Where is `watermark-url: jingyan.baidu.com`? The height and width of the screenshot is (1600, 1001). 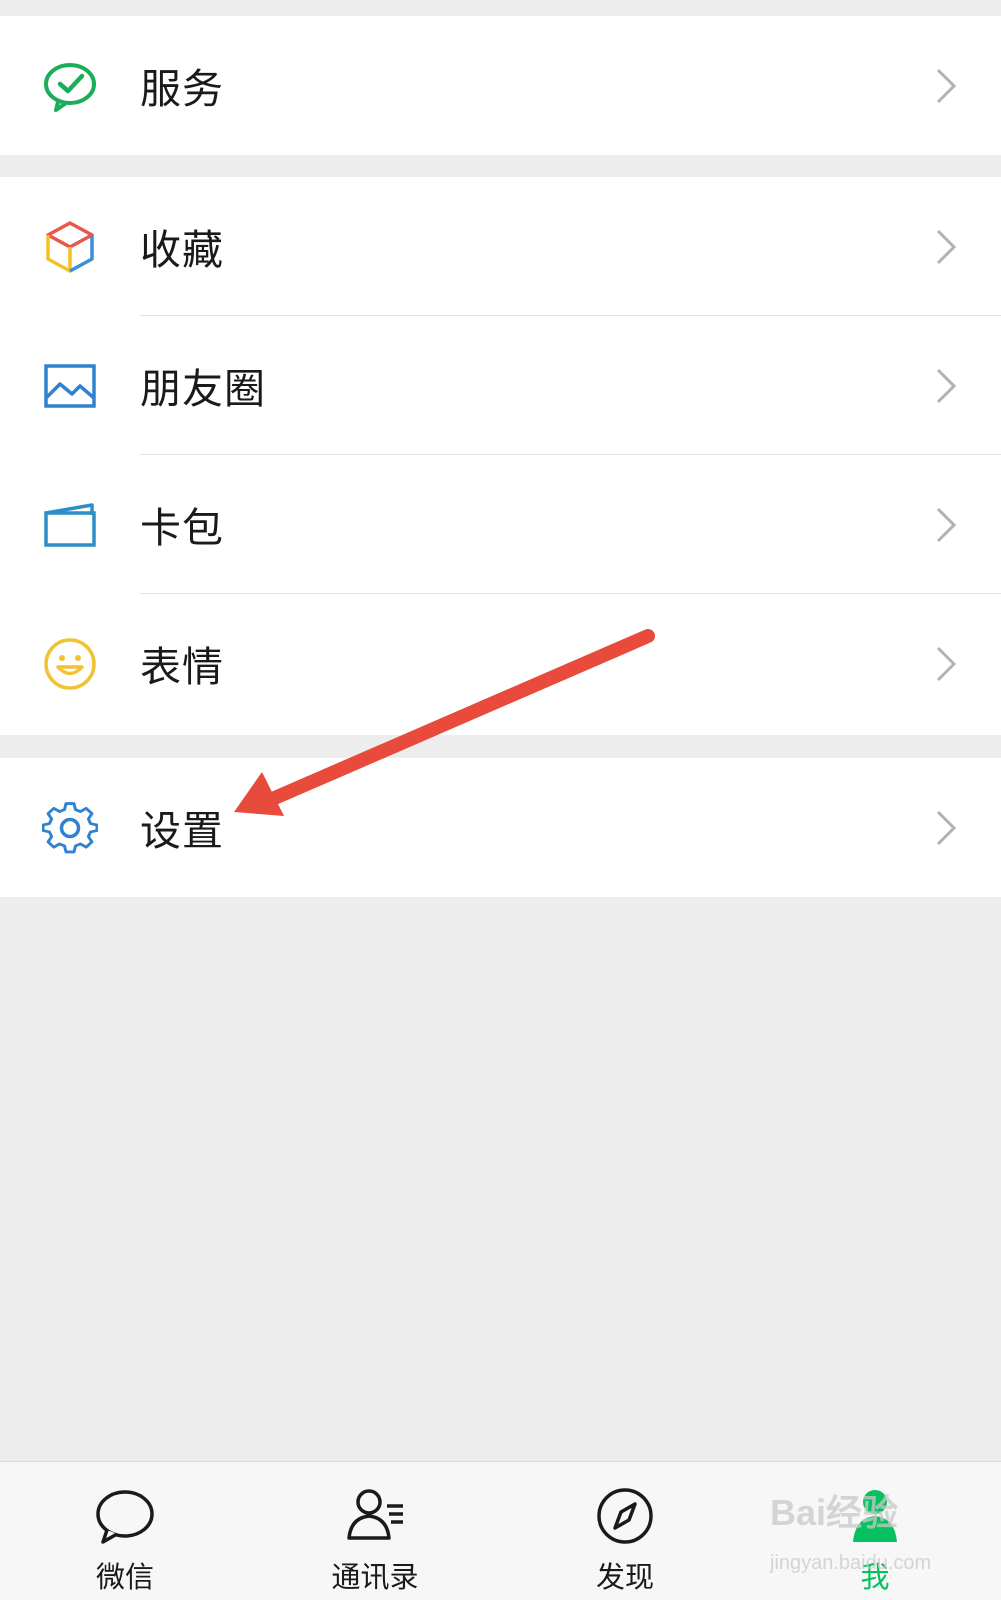
watermark-url: jingyan.baidu.com is located at coordinates (851, 1563).